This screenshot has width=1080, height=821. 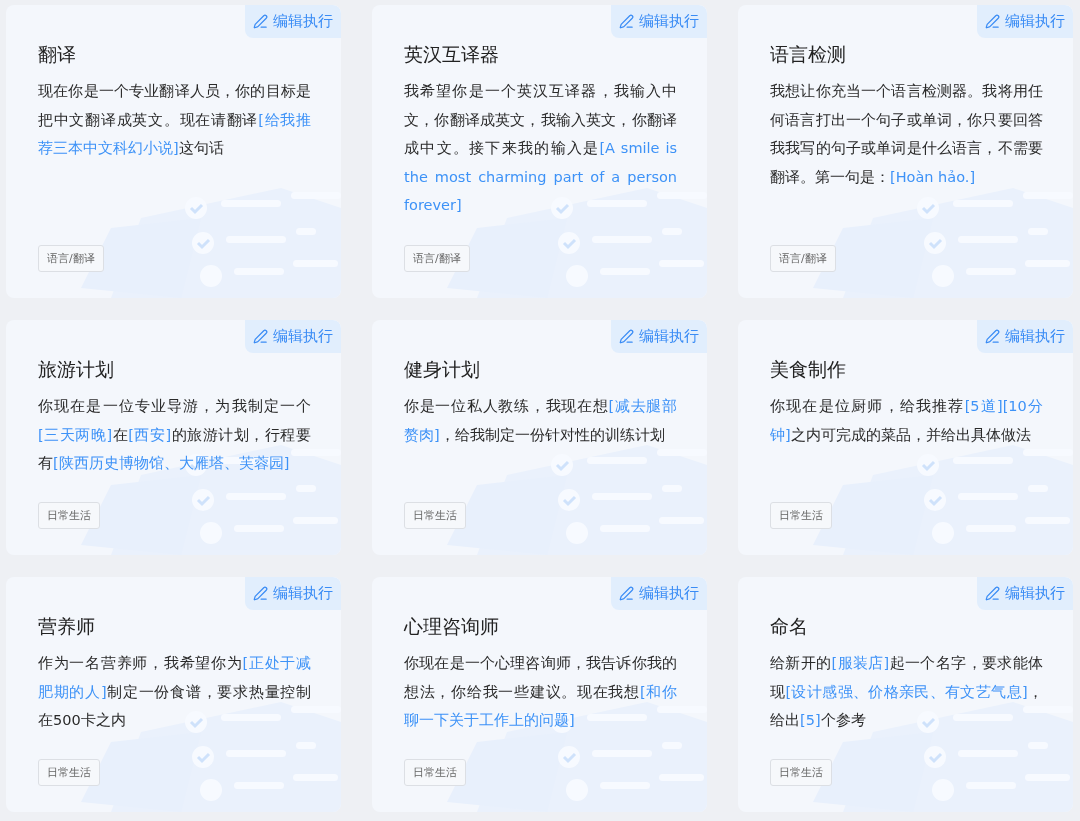 I want to click on card-title: 语言检测, so click(x=808, y=54).